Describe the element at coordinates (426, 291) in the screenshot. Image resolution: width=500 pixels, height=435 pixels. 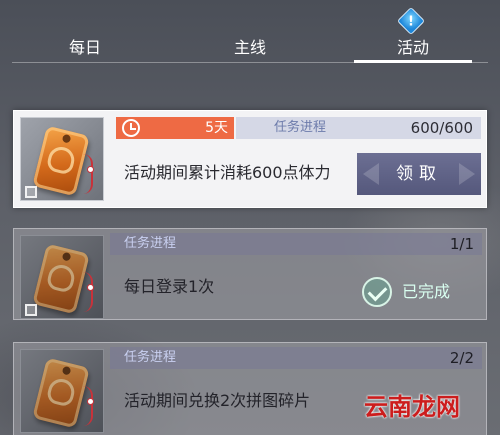
I see `completed-status-label: 已完成` at that location.